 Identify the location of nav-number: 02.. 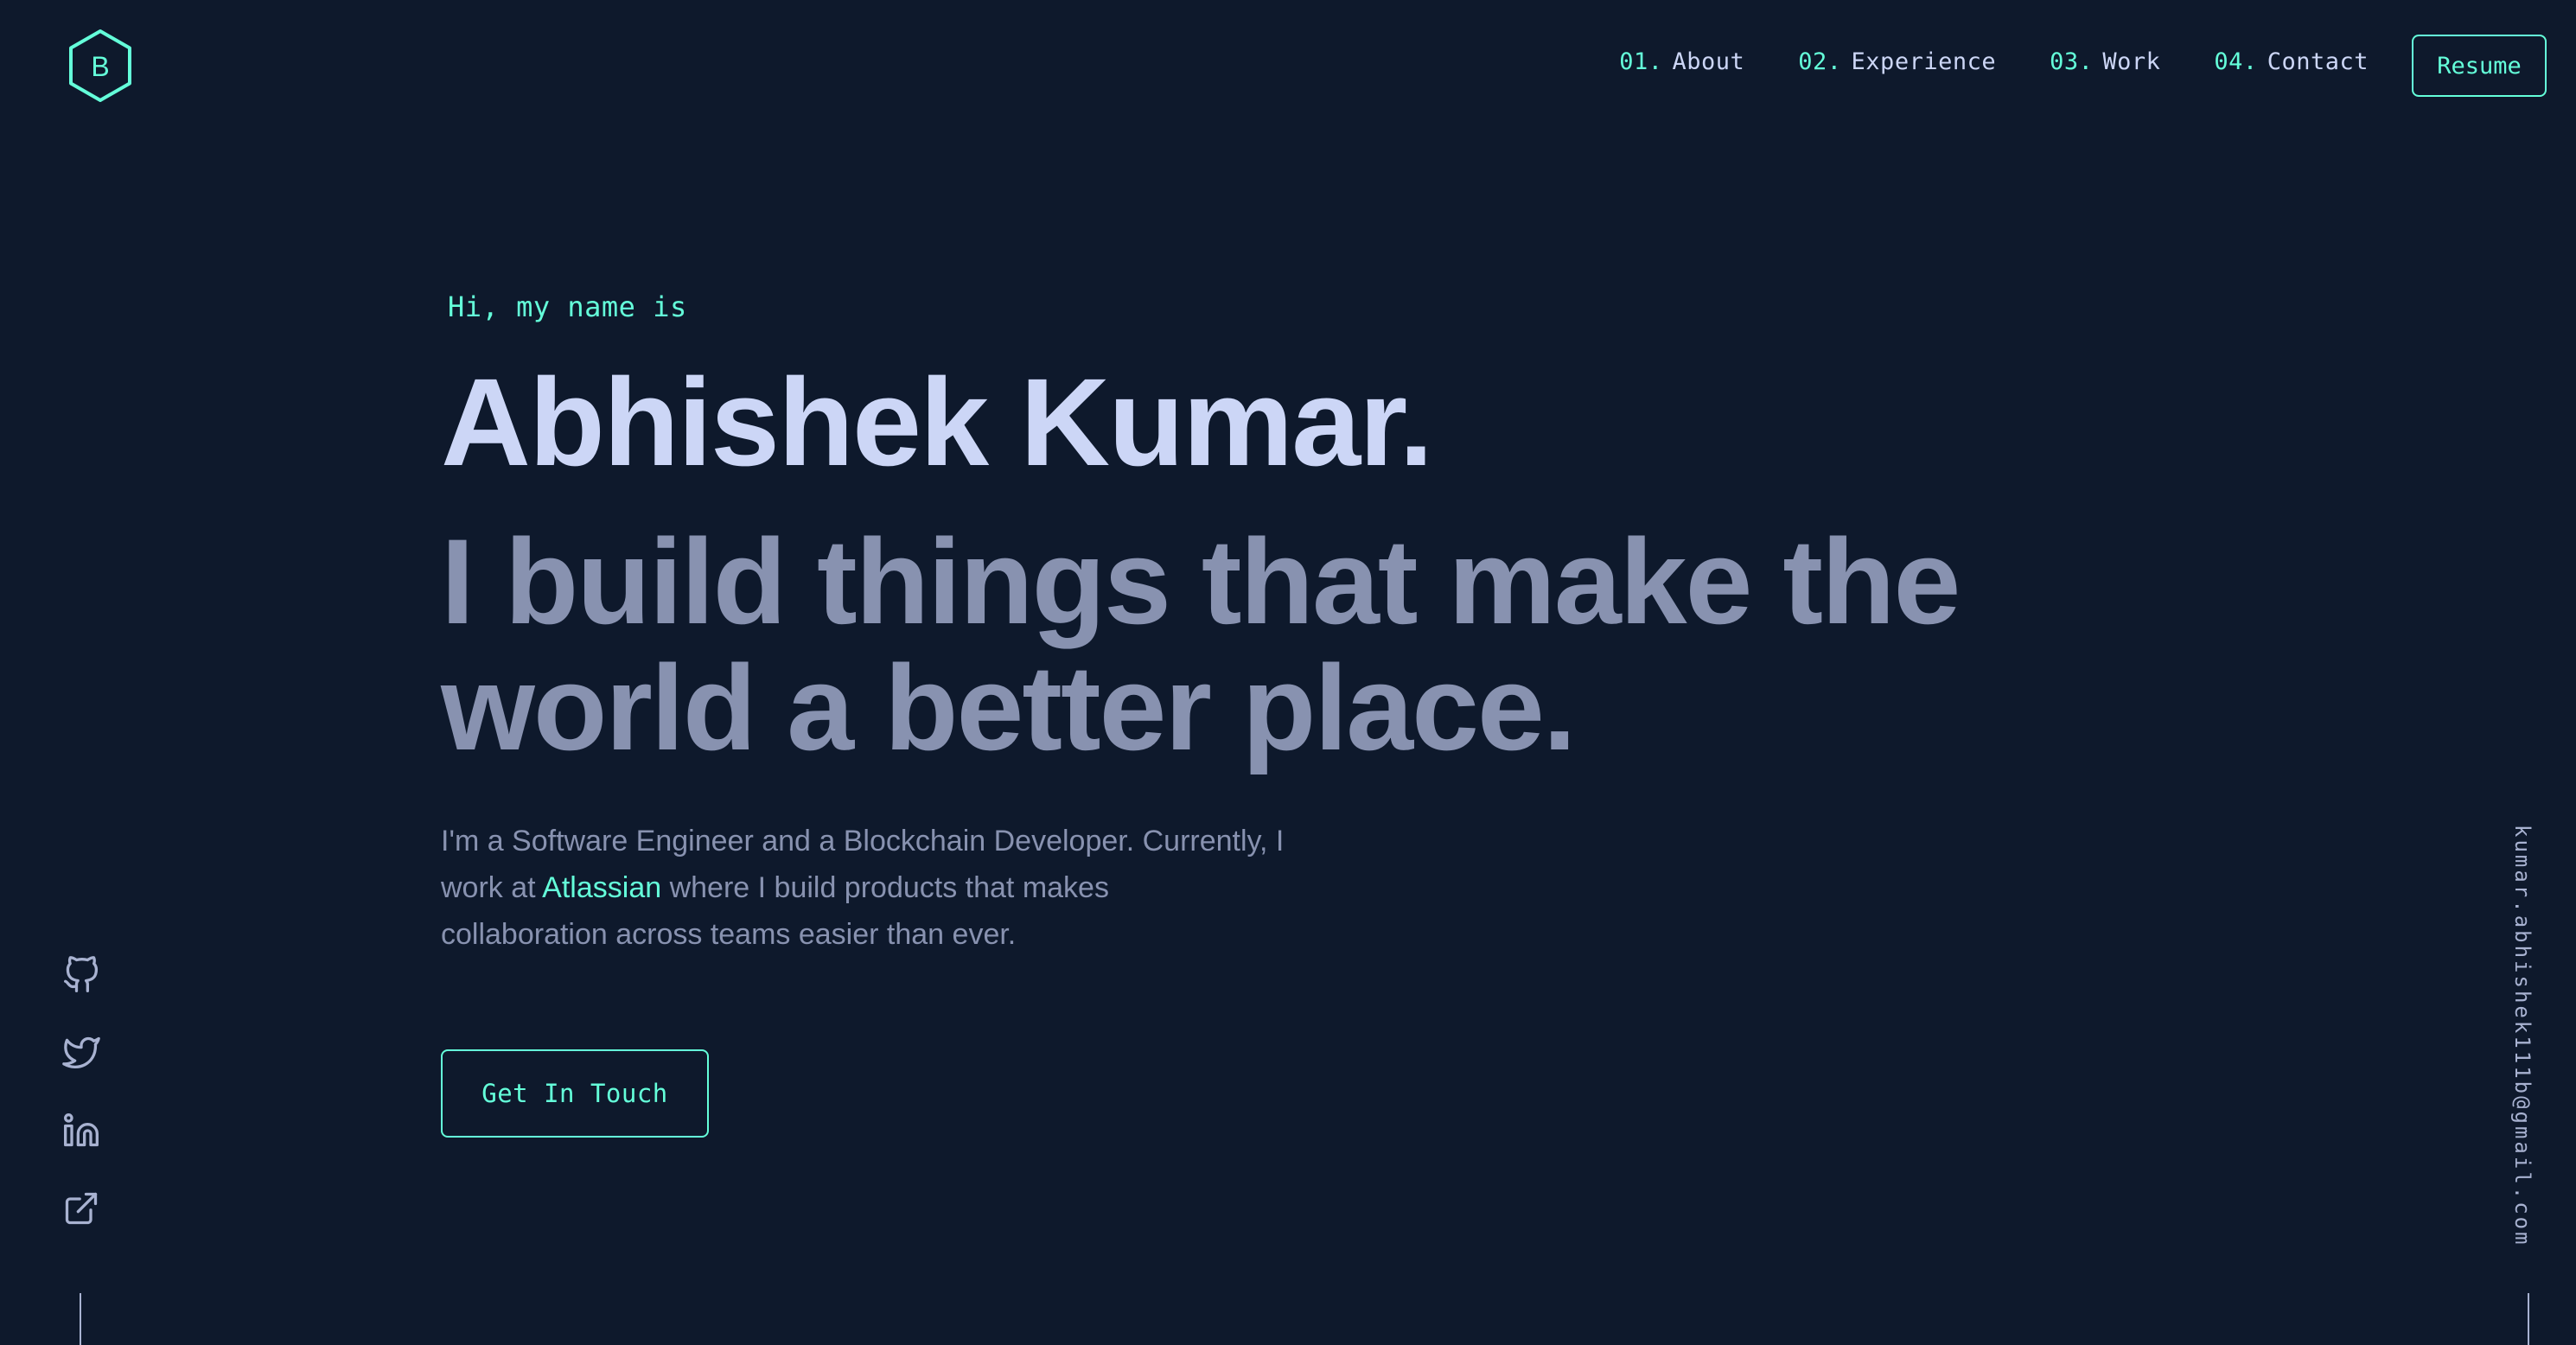
(1820, 61).